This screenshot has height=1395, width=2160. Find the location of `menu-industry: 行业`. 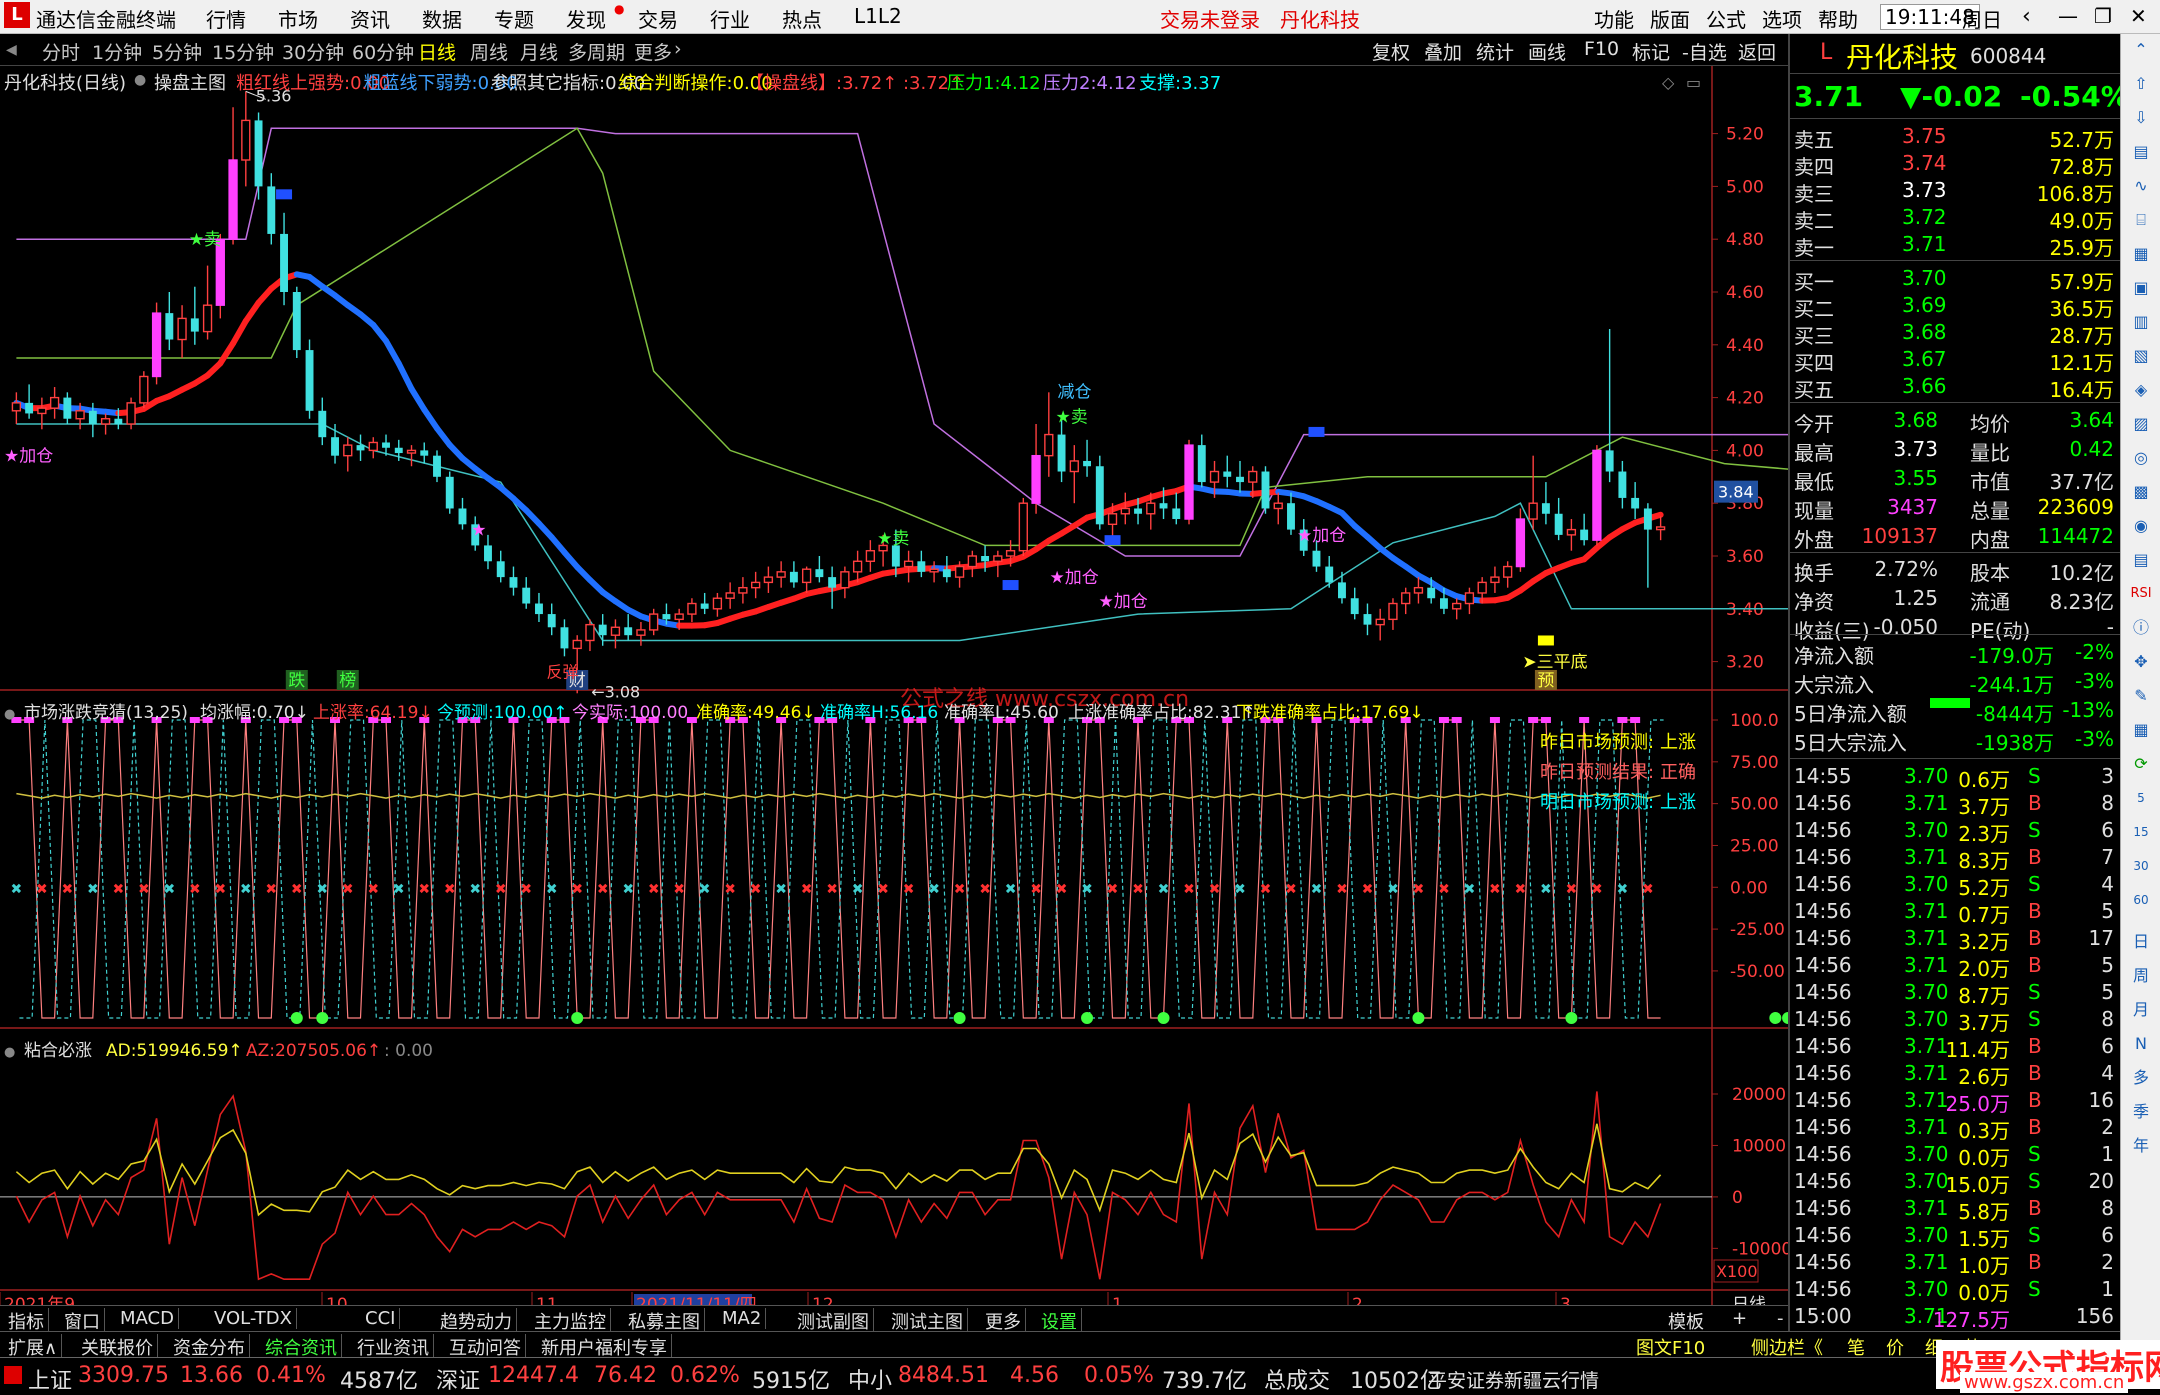

menu-industry: 行业 is located at coordinates (730, 18).